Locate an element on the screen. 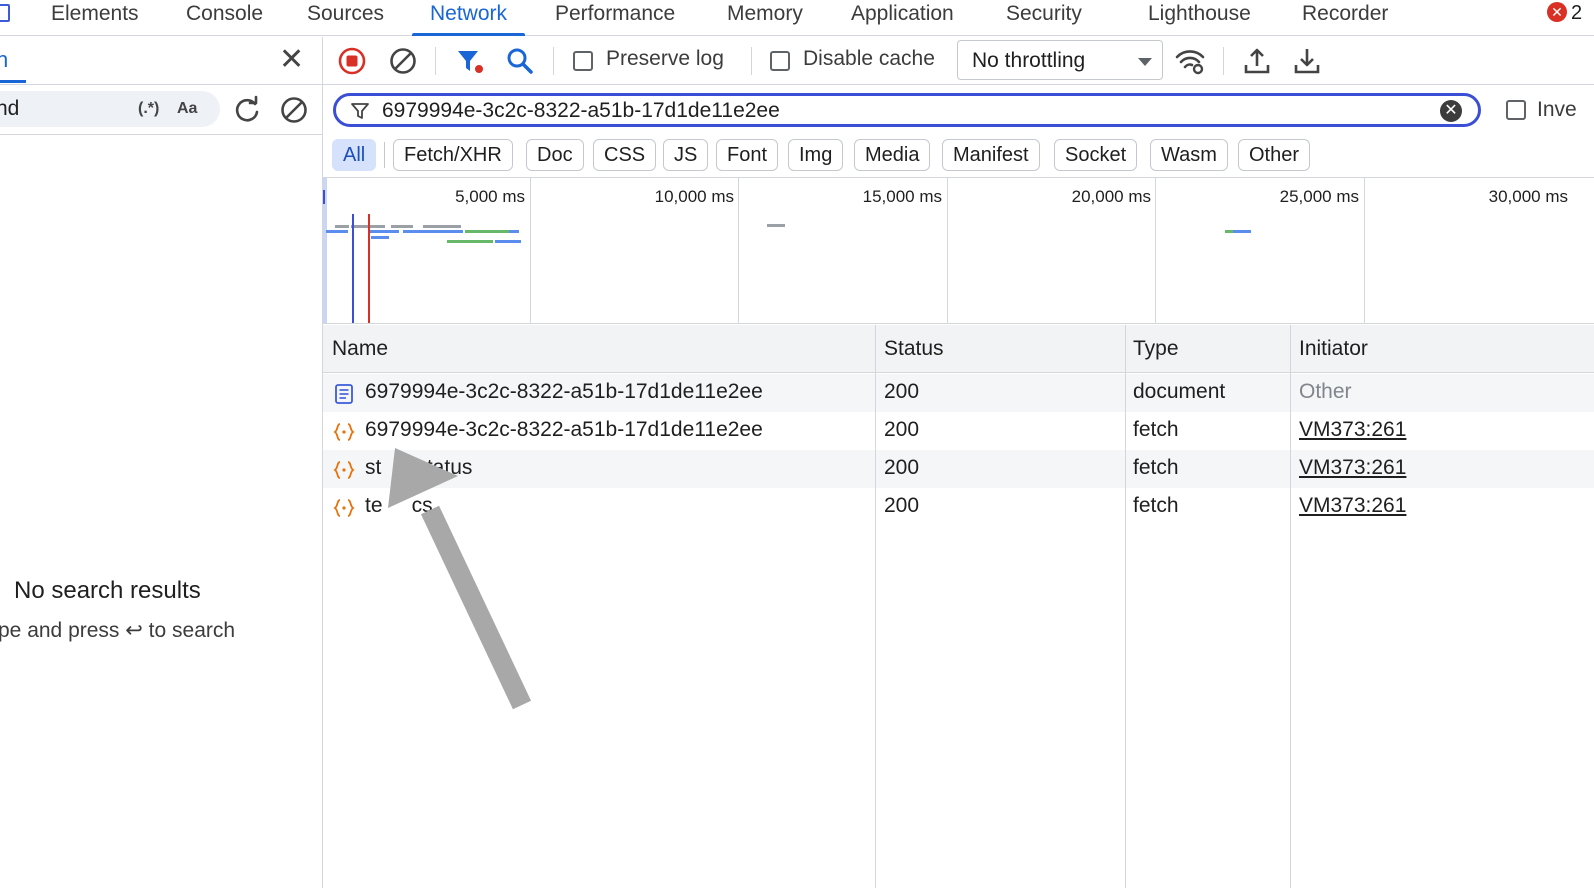  request-initiator: Other is located at coordinates (1325, 391).